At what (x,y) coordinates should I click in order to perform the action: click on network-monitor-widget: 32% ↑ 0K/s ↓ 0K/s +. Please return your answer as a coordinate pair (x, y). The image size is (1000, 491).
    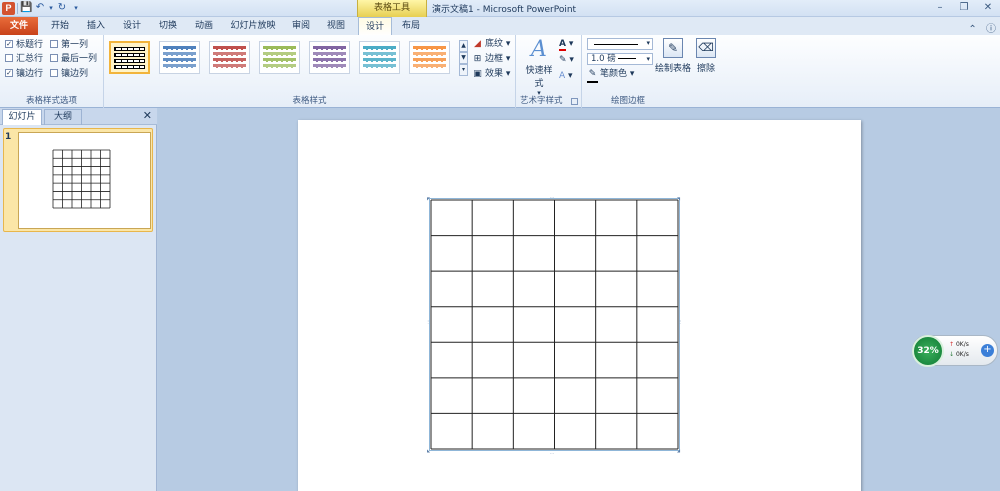
    Looking at the image, I should click on (955, 351).